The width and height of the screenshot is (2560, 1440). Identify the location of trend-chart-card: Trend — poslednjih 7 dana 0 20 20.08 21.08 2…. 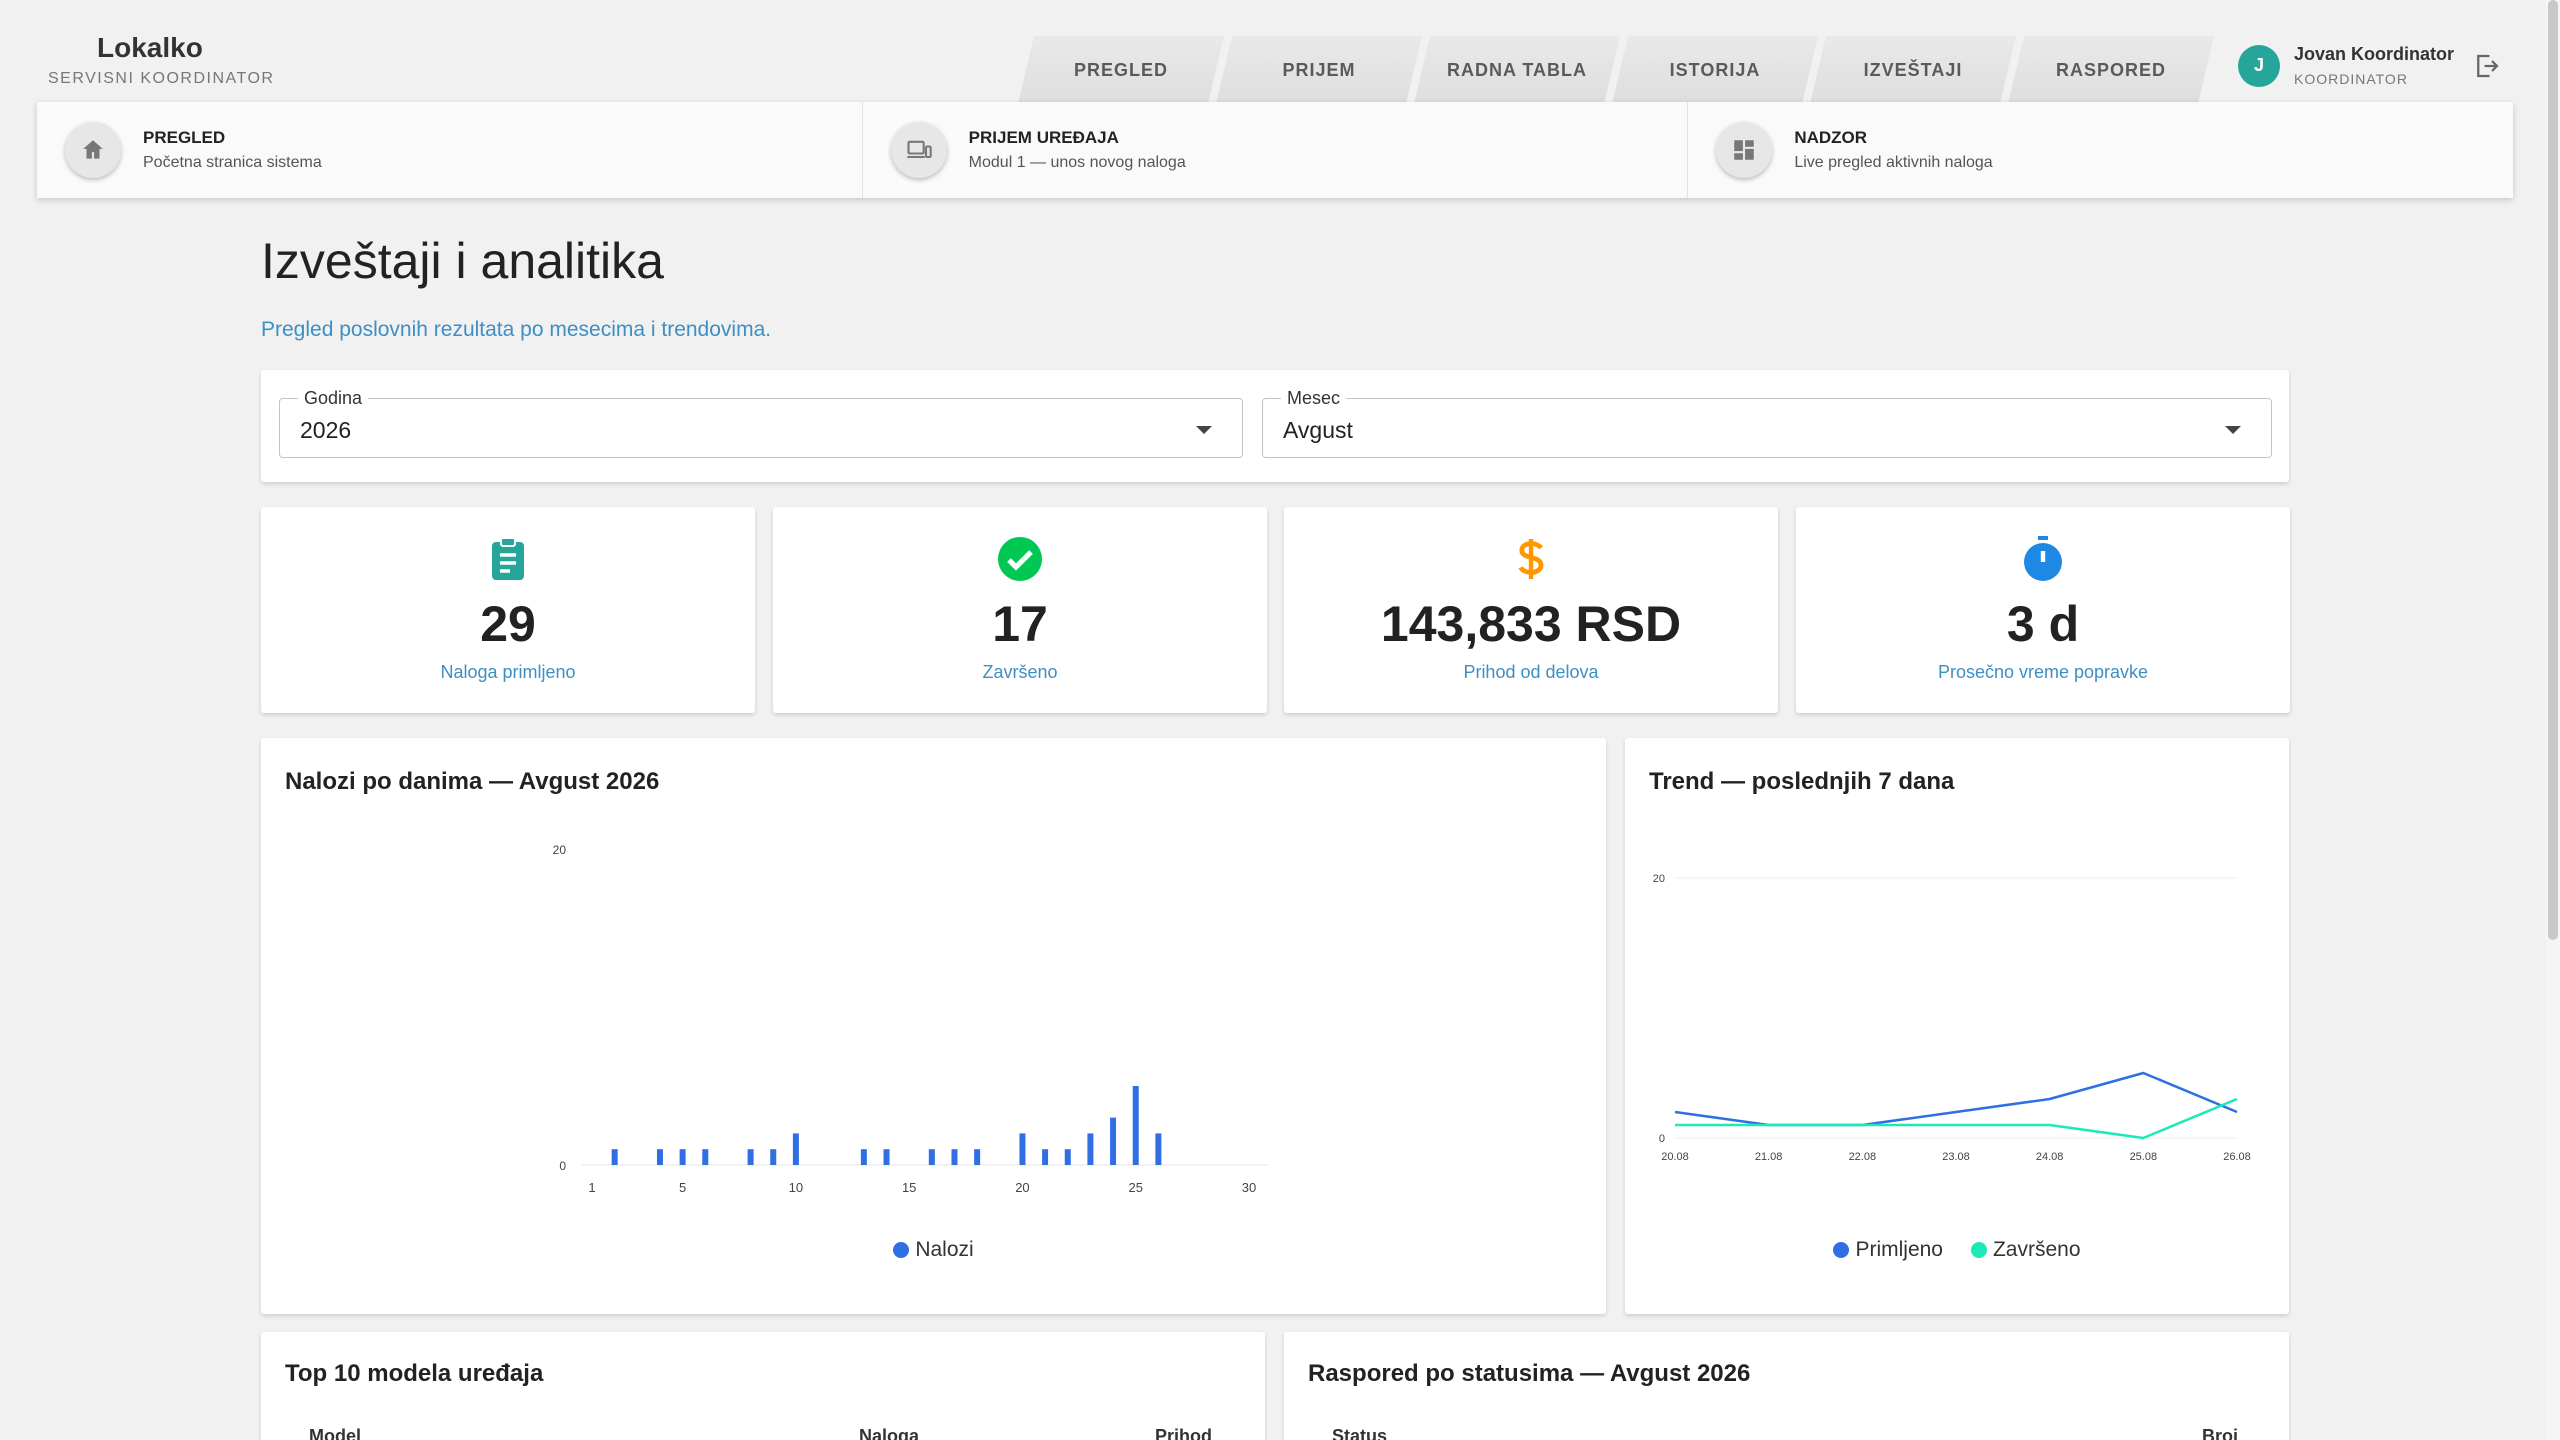
(1957, 1026).